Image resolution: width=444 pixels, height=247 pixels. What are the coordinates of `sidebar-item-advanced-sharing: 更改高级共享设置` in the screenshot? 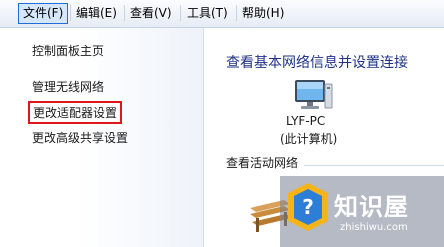 It's located at (80, 137).